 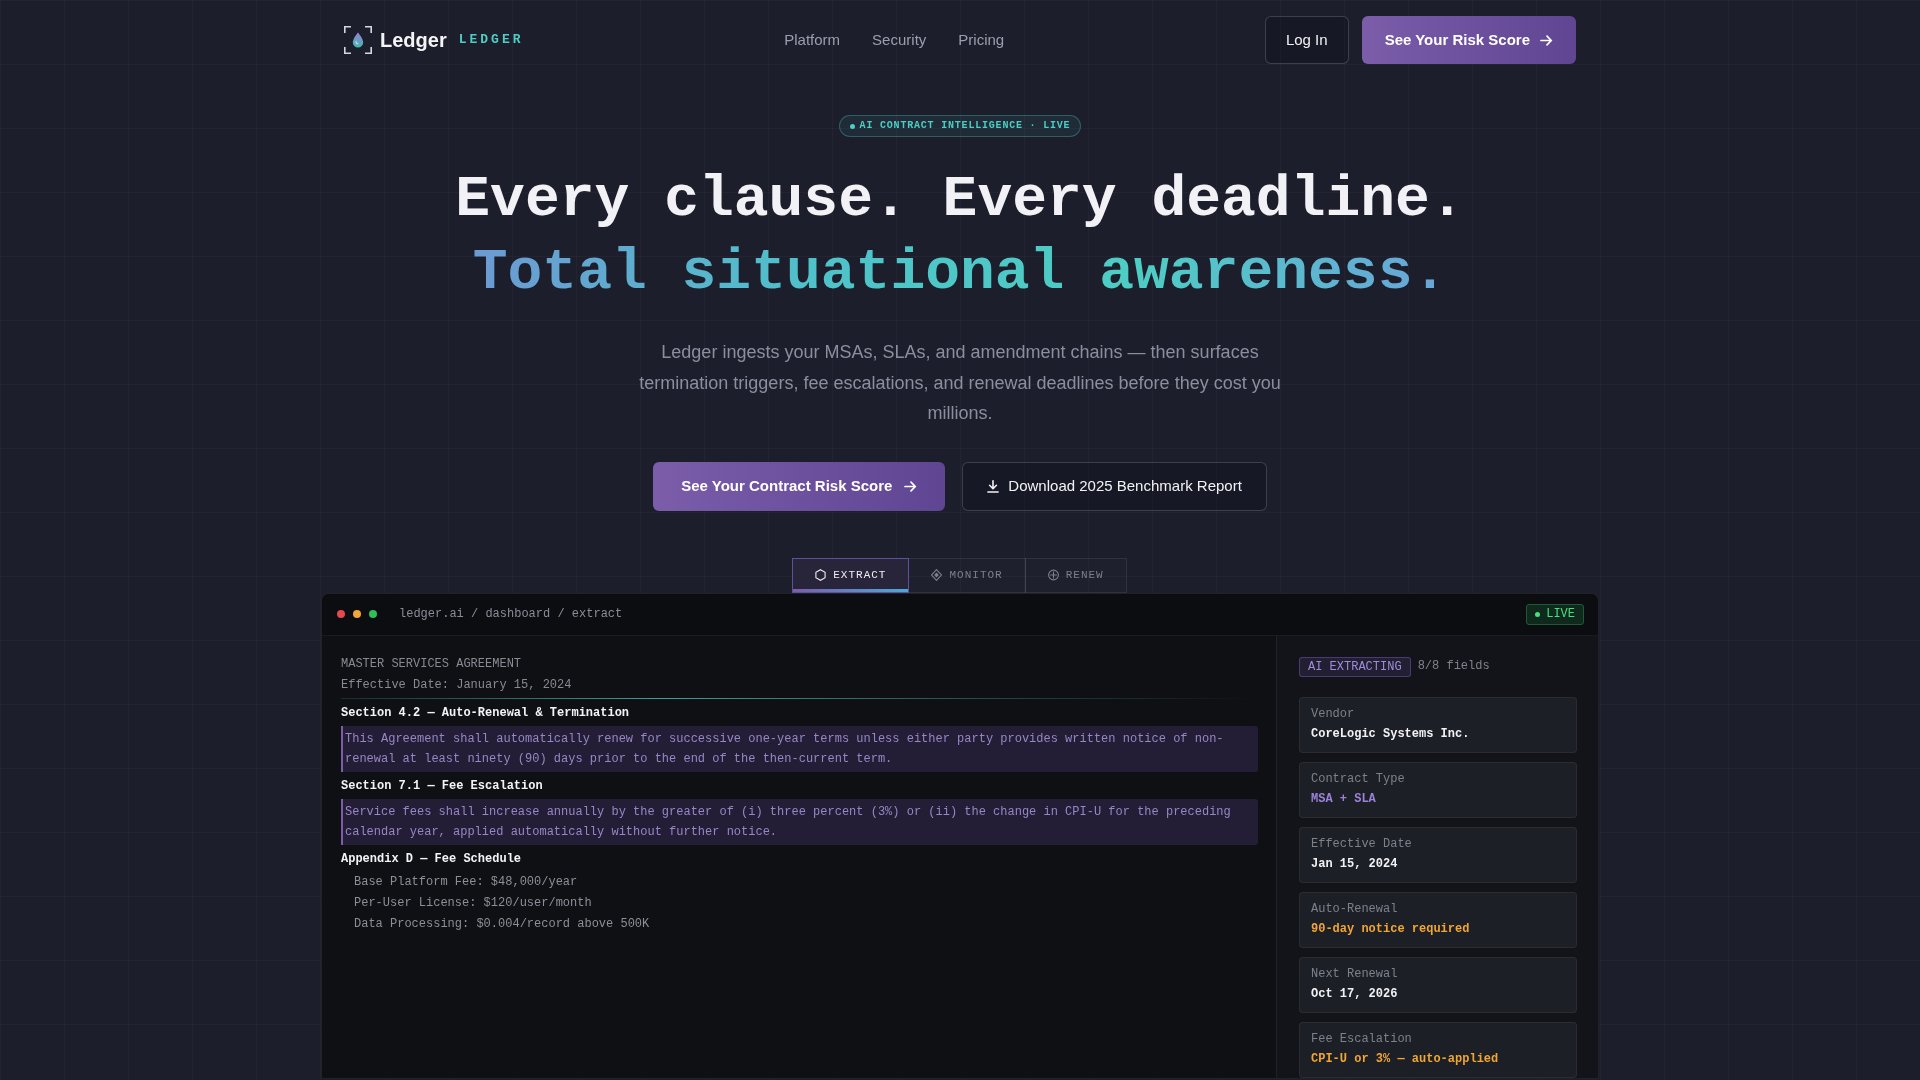 What do you see at coordinates (1354, 909) in the screenshot?
I see `field-label: Auto-Renewal` at bounding box center [1354, 909].